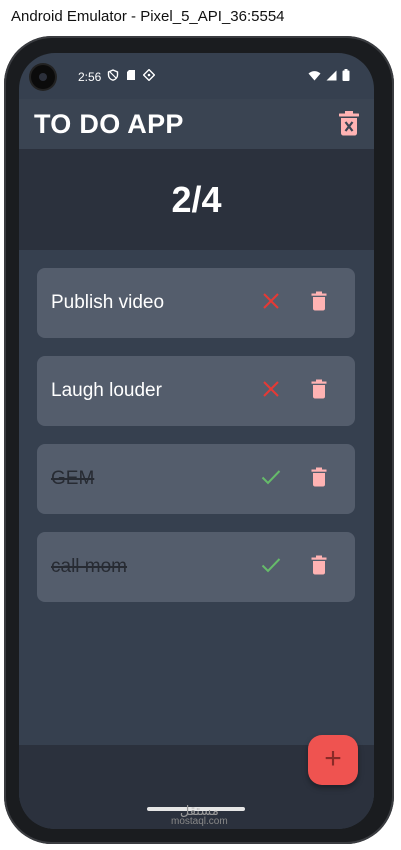 The image size is (401, 850). I want to click on status-time: 2:56, so click(90, 77).